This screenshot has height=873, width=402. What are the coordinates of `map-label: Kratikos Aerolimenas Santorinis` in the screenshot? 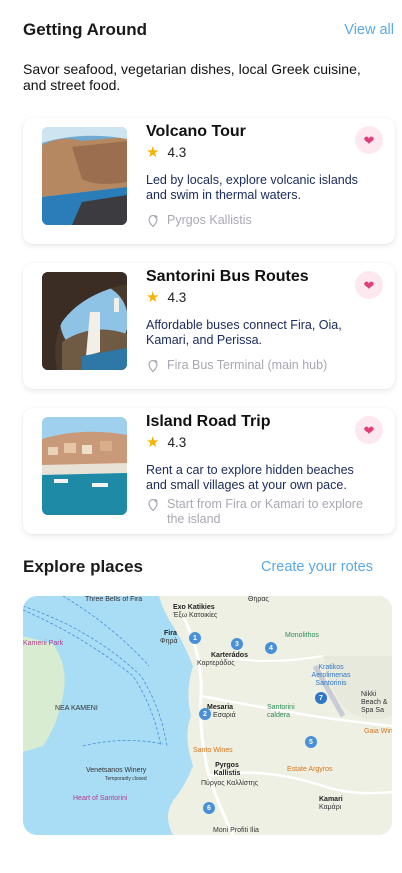 It's located at (331, 675).